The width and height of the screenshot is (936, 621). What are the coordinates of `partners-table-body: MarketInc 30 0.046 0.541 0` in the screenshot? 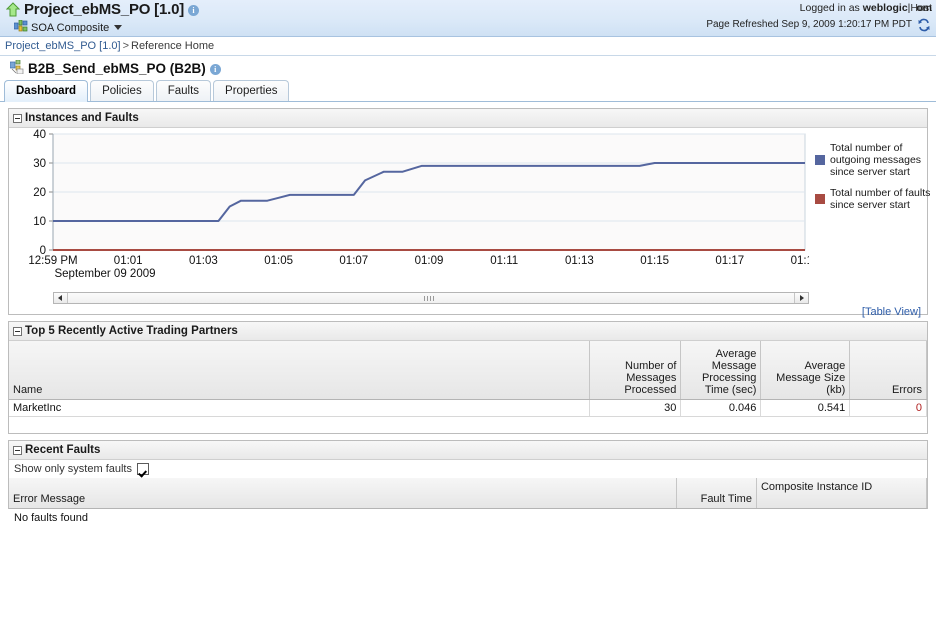 It's located at (468, 408).